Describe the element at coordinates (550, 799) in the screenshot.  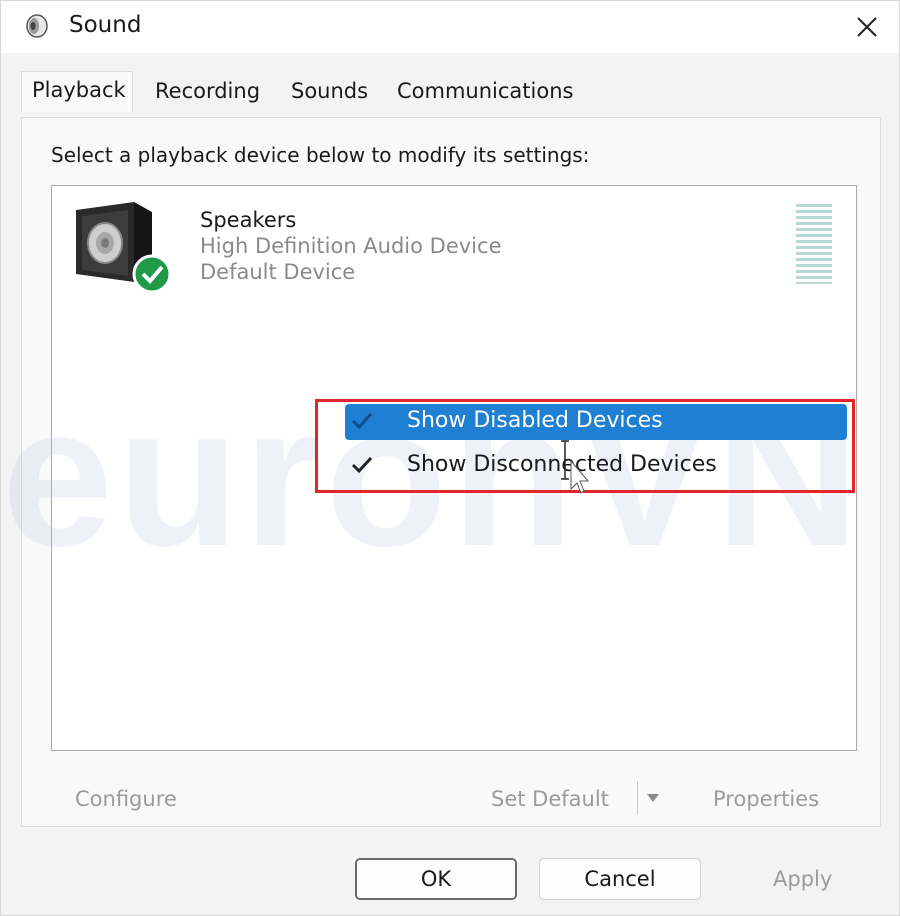
I see `set-default-button: Set Default` at that location.